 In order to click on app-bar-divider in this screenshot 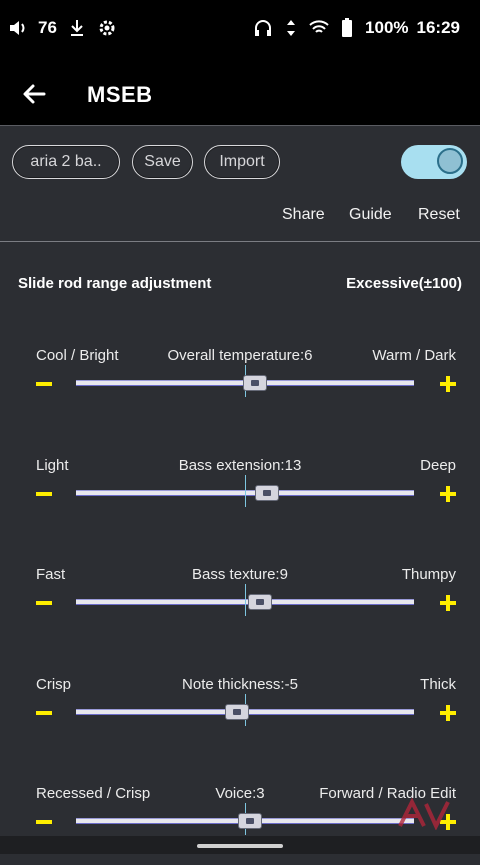, I will do `click(240, 125)`.